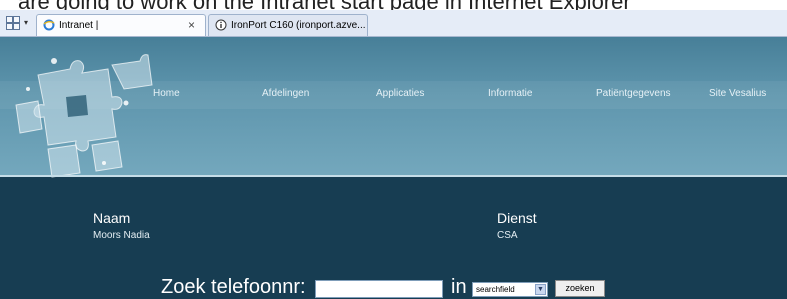 The image size is (787, 299). Describe the element at coordinates (121, 25) in the screenshot. I see `tab-intranet: Intranet | ×` at that location.